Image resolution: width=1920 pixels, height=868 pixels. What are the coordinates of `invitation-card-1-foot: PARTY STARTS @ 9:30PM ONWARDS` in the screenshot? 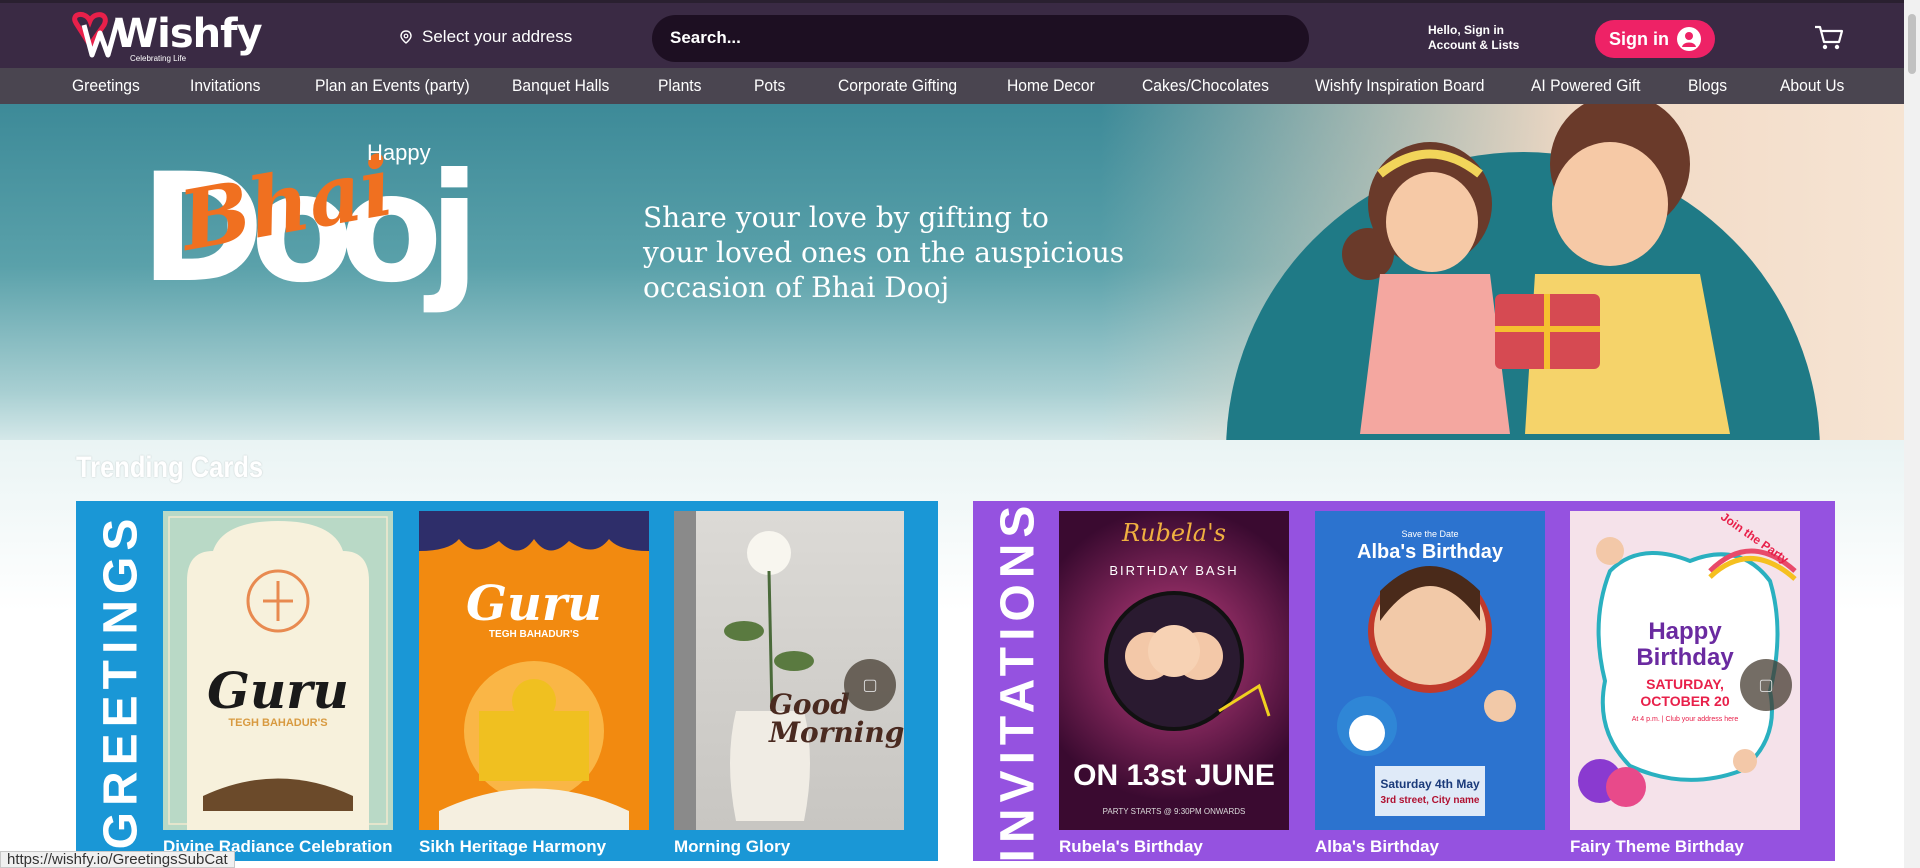 It's located at (1174, 811).